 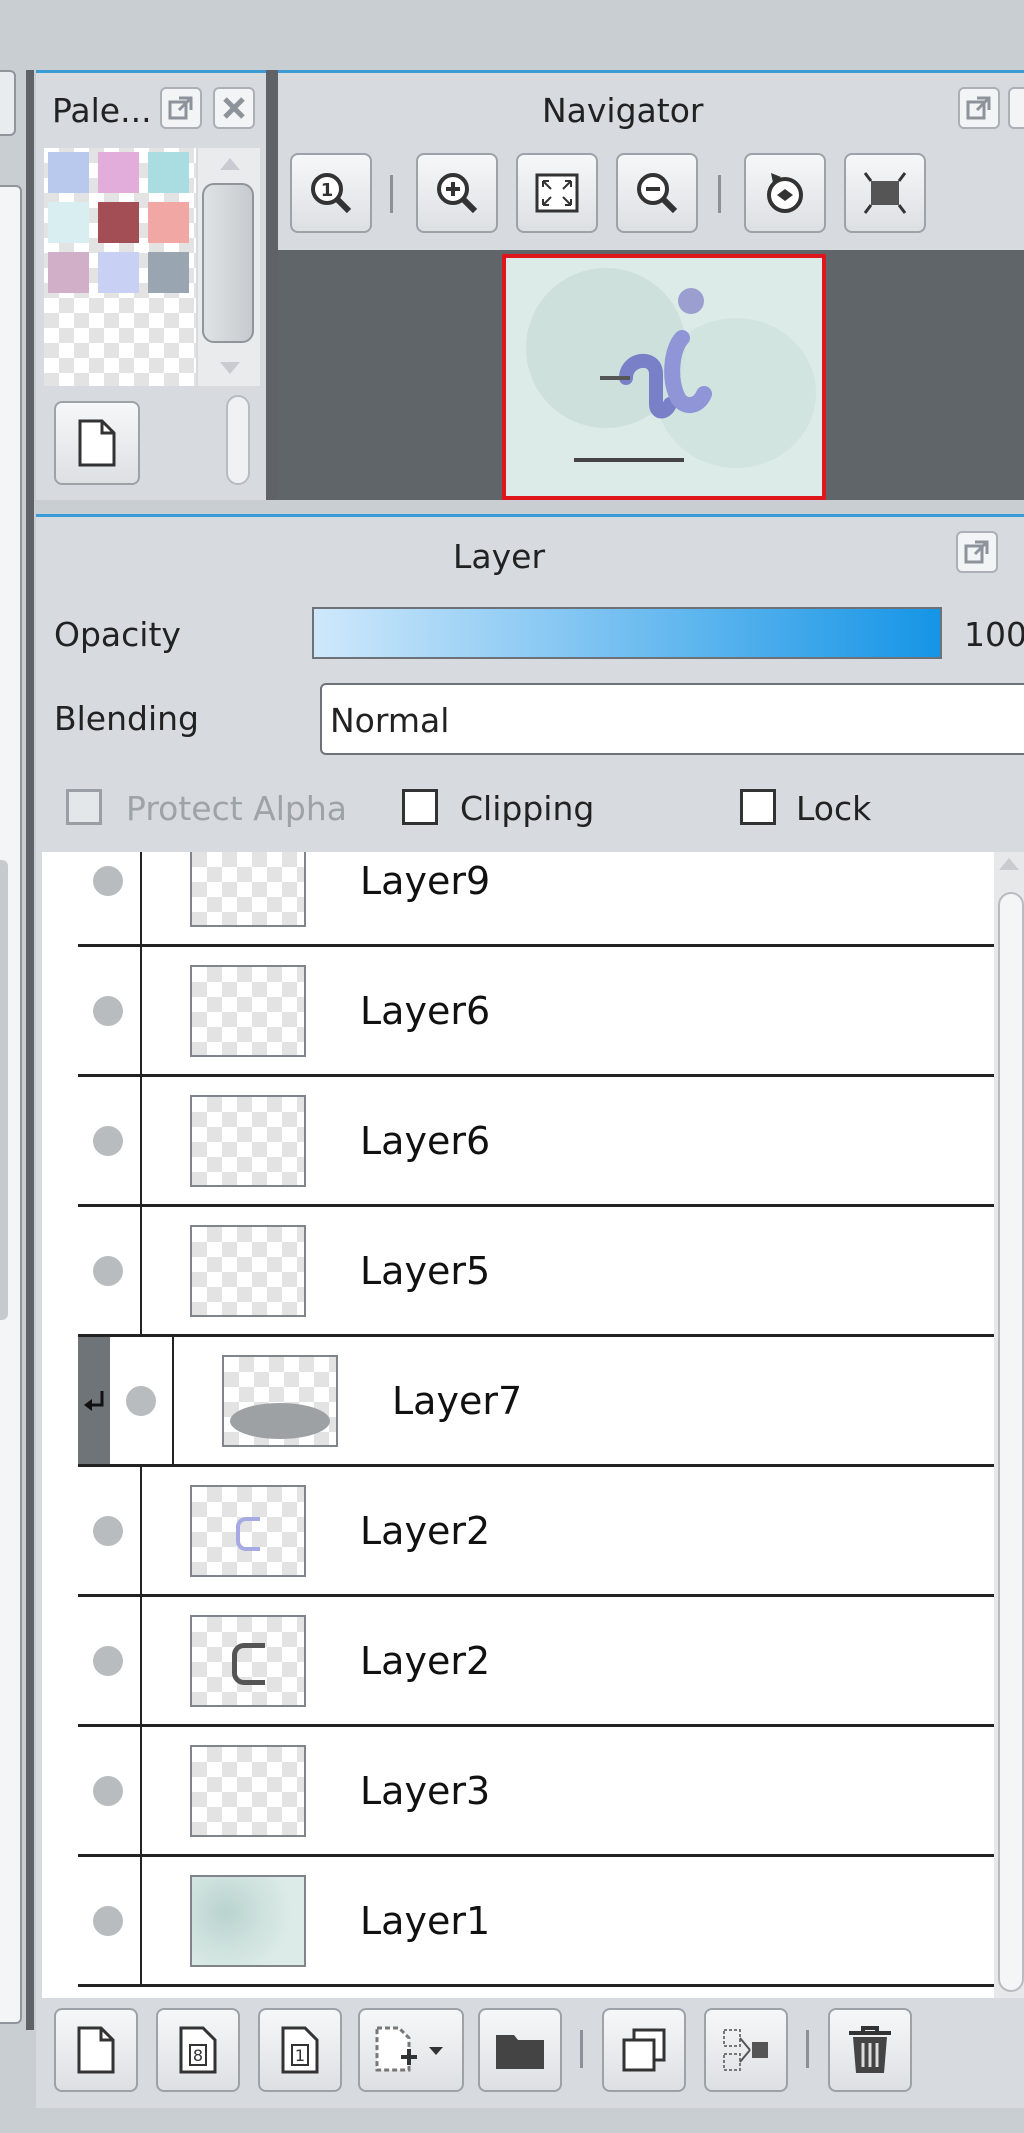 What do you see at coordinates (1016, 108) in the screenshot?
I see `navigator-close-icon` at bounding box center [1016, 108].